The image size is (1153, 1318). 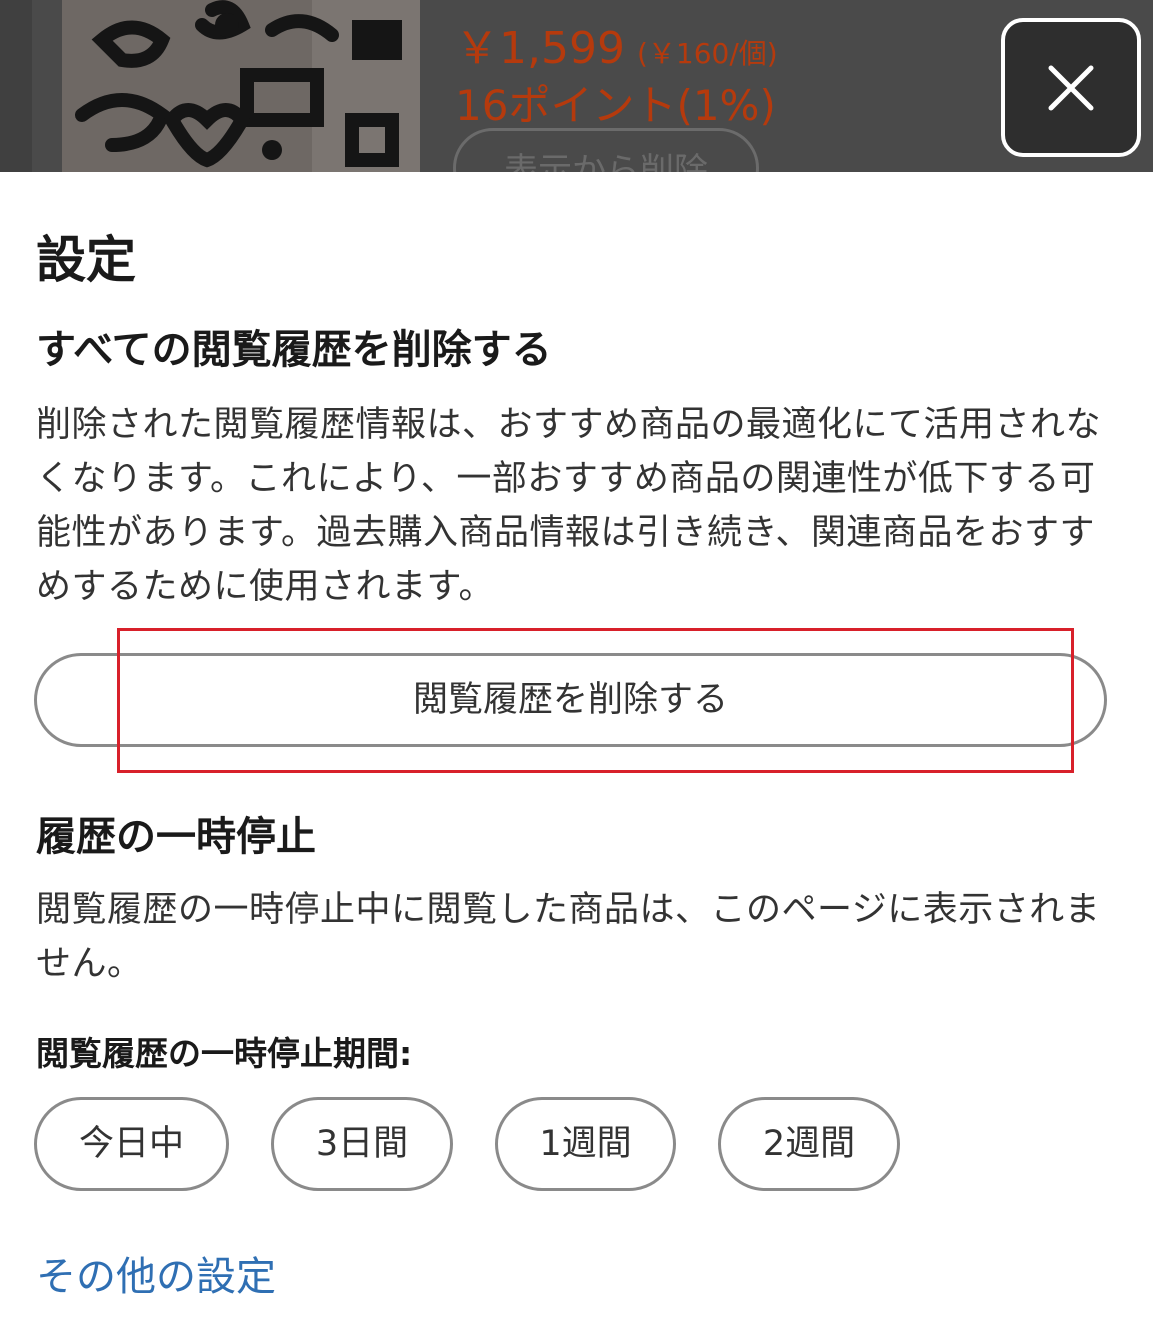 What do you see at coordinates (131, 1144) in the screenshot?
I see `pause-option-today: 今日中` at bounding box center [131, 1144].